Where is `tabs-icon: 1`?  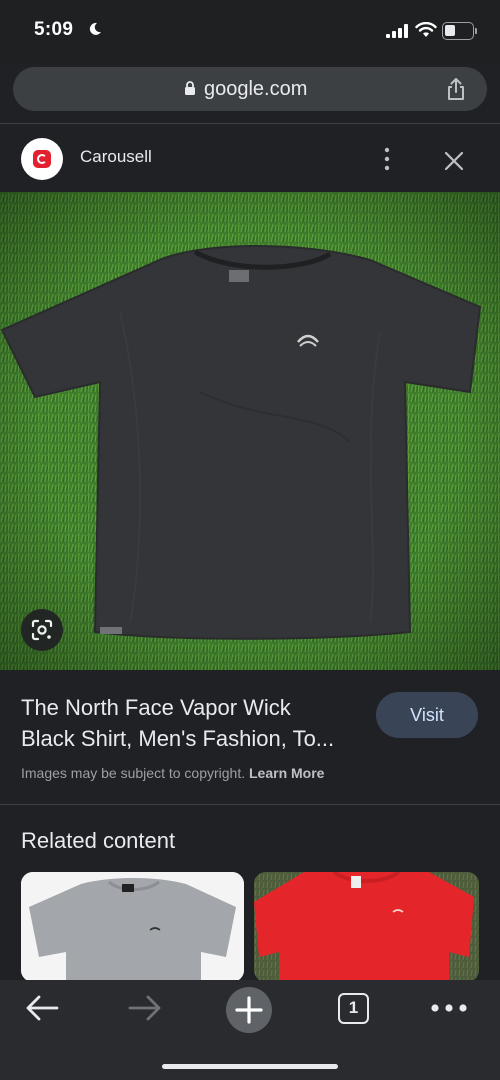
tabs-icon: 1 is located at coordinates (353, 1008).